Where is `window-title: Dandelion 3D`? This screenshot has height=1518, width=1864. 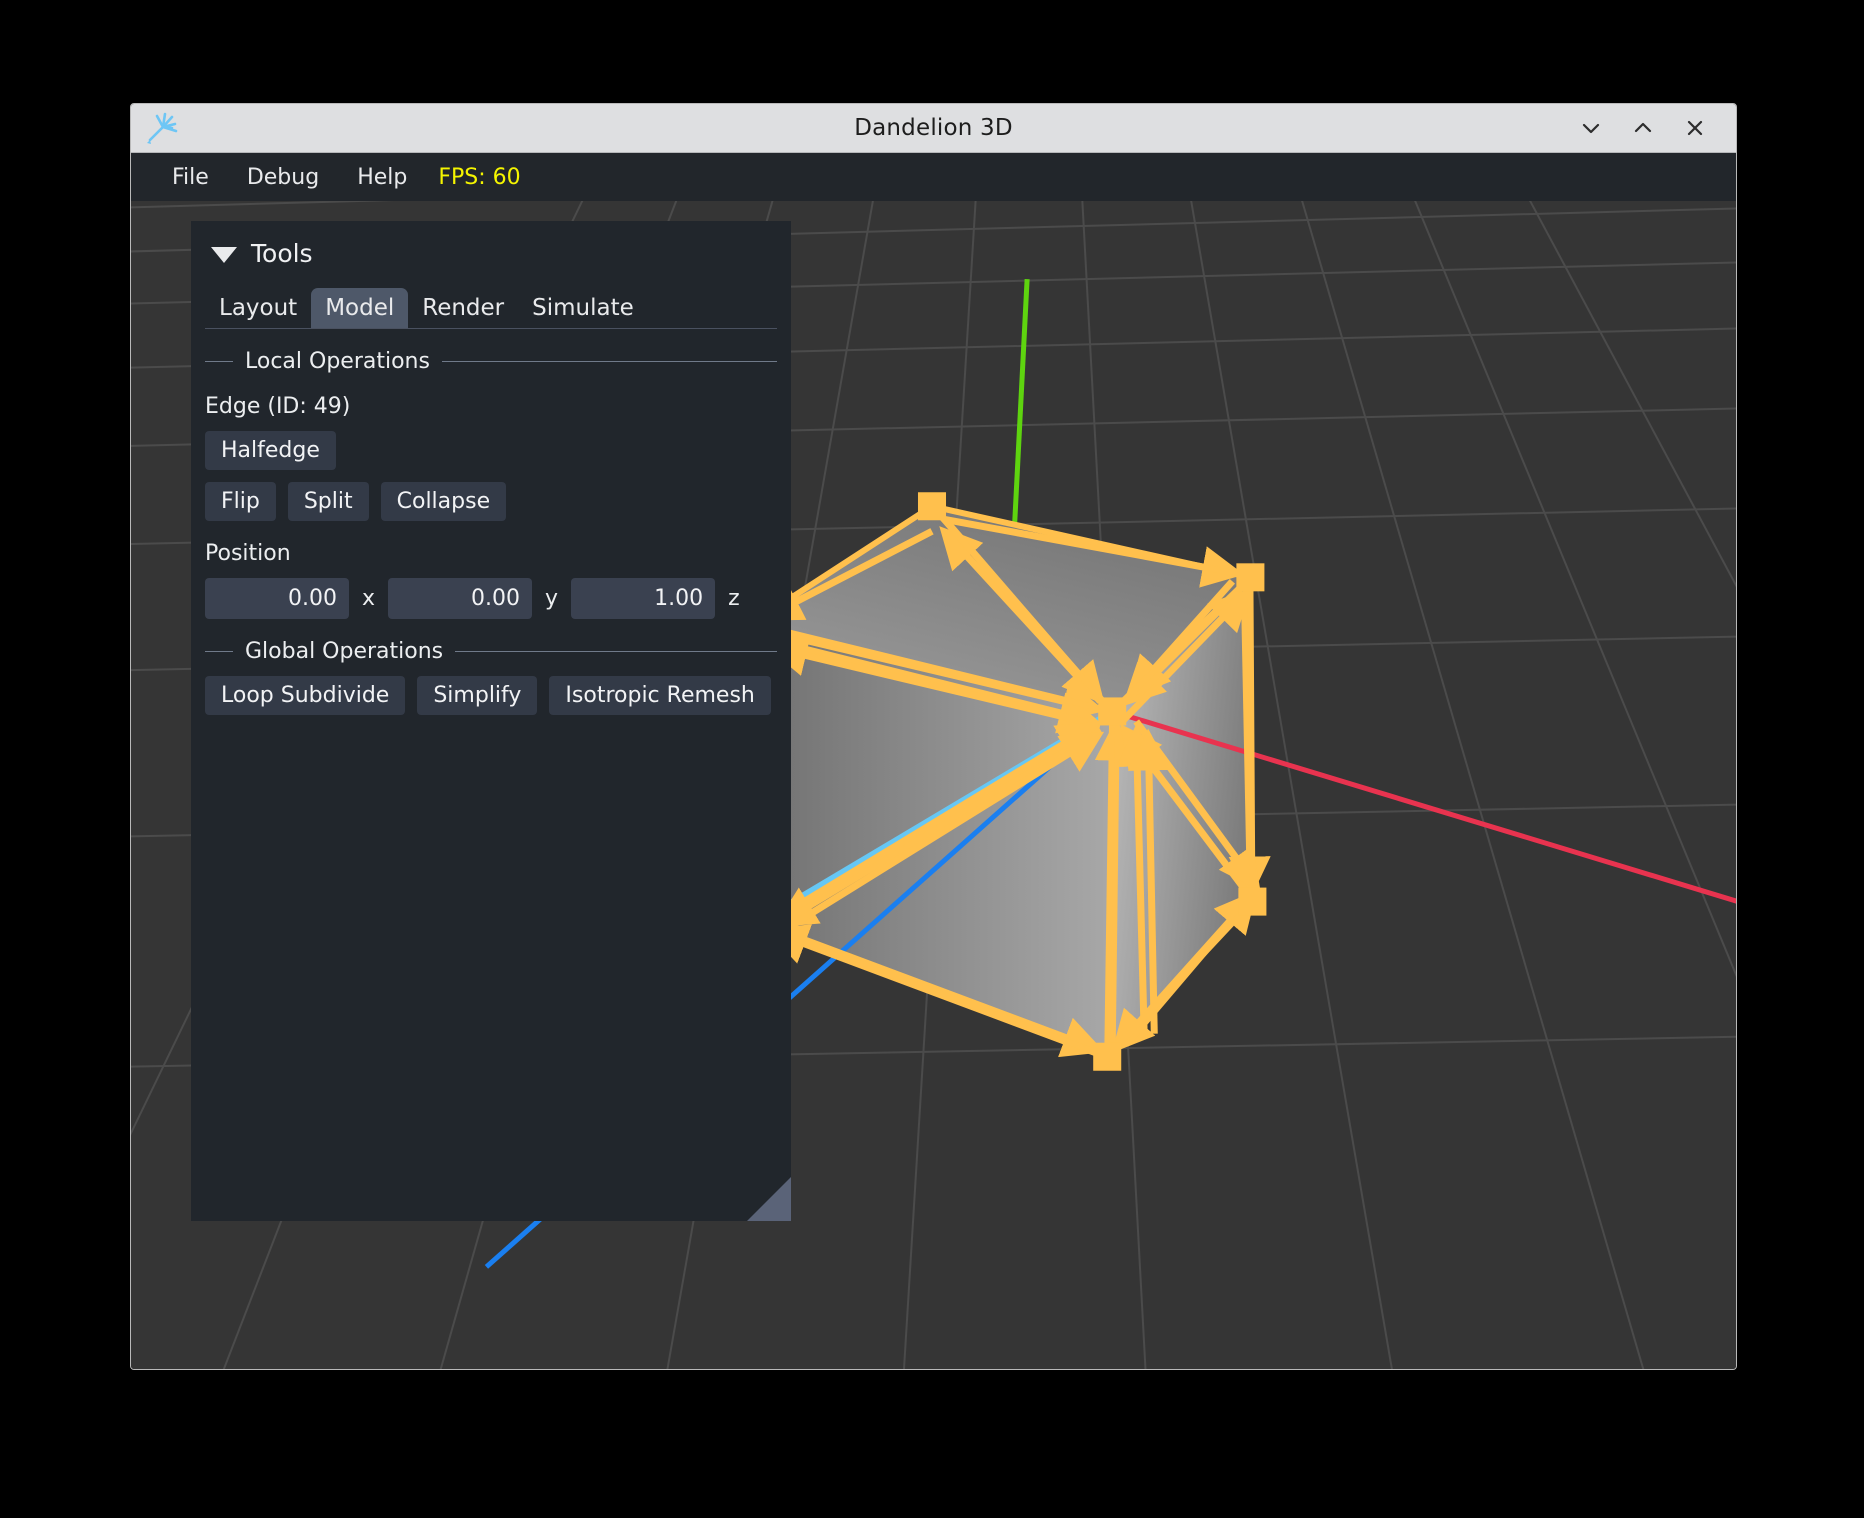
window-title: Dandelion 3D is located at coordinates (933, 128).